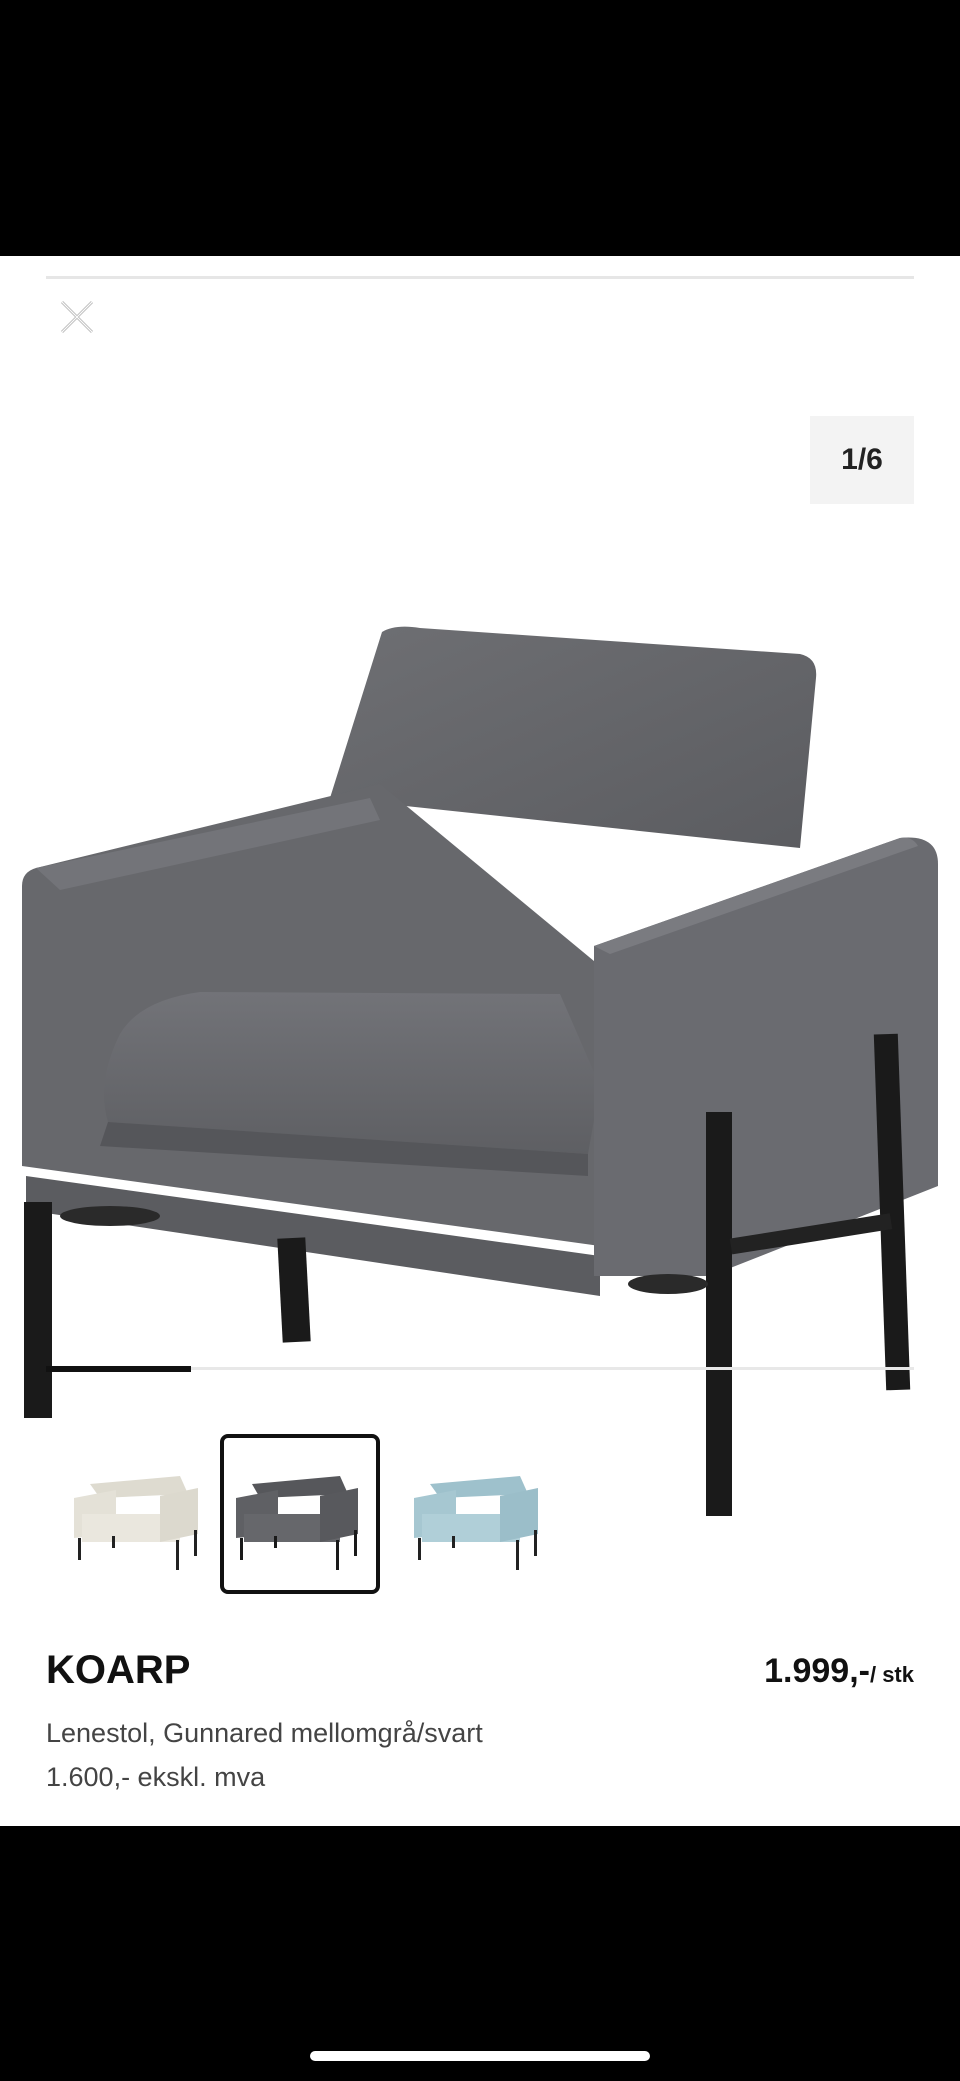 Image resolution: width=960 pixels, height=2081 pixels. I want to click on variant-thumbnail-light-blue, so click(480, 1514).